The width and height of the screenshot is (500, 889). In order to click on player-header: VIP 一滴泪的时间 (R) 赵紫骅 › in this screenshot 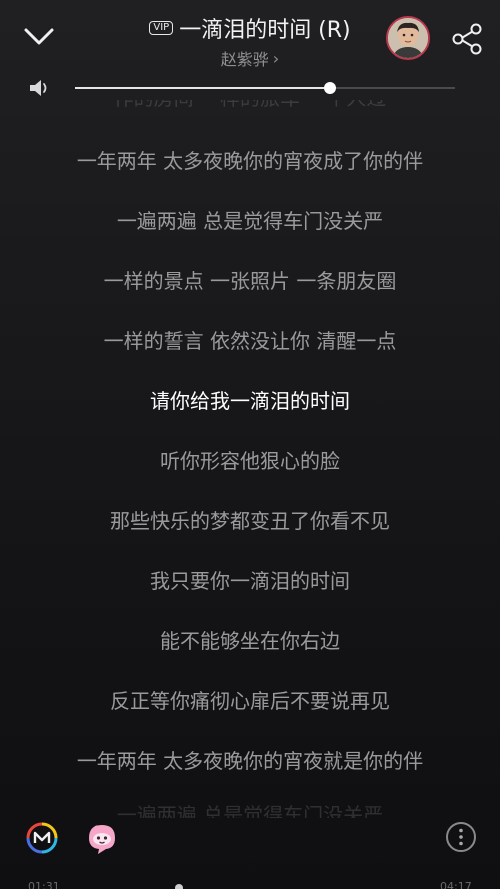, I will do `click(250, 36)`.